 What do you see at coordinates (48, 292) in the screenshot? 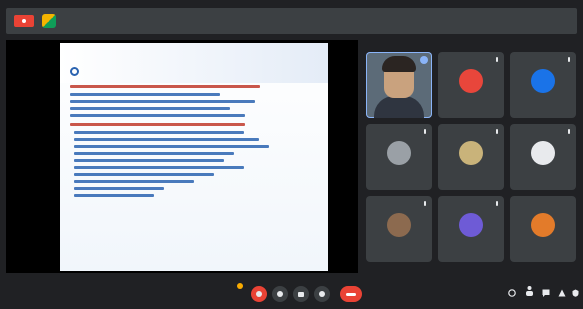
I see `clock-and-meeting-code` at bounding box center [48, 292].